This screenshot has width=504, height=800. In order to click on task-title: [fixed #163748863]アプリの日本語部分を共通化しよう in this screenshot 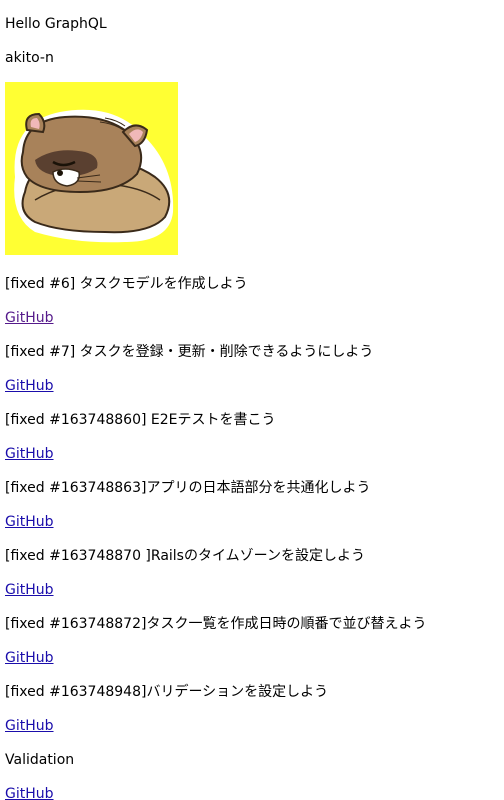, I will do `click(188, 488)`.